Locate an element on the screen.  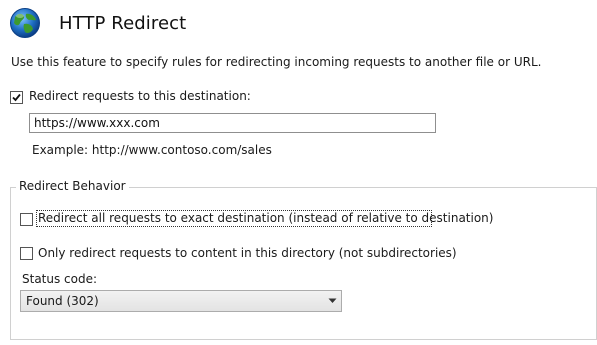
redirect-destination-checkbox is located at coordinates (16, 97).